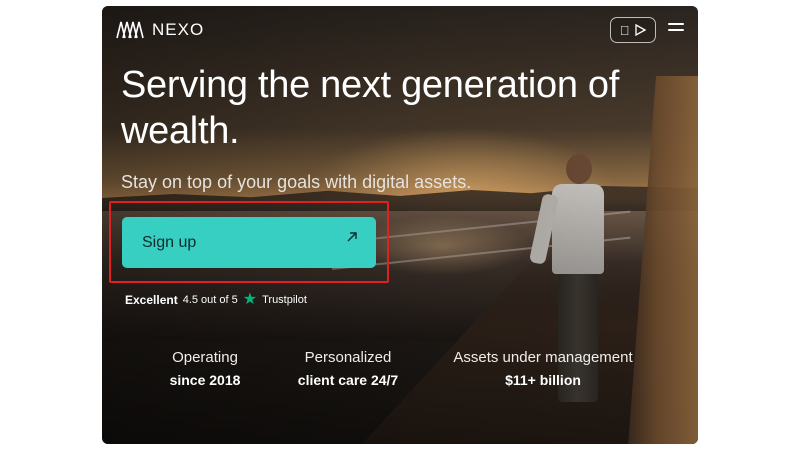 The height and width of the screenshot is (450, 800). Describe the element at coordinates (178, 29) in the screenshot. I see `logo-text: NEXO` at that location.